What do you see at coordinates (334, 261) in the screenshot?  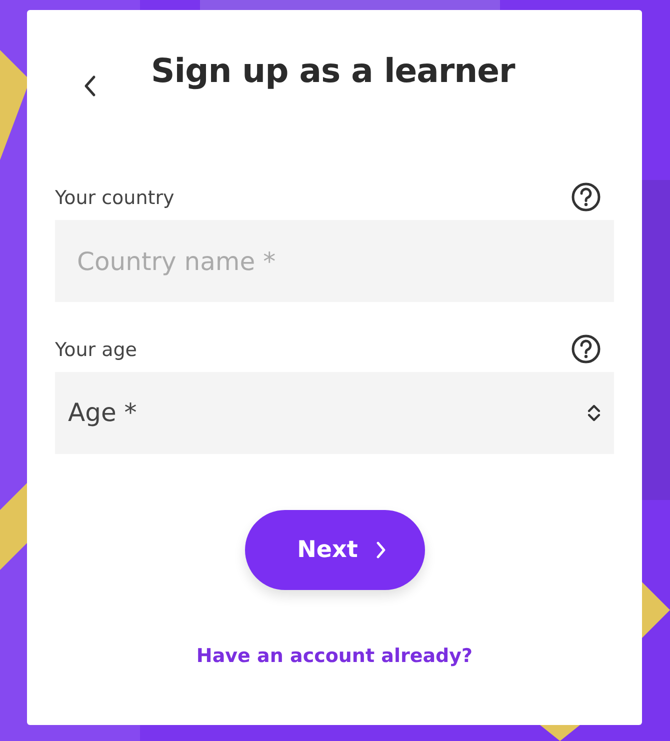 I see `country-field: Country name *` at bounding box center [334, 261].